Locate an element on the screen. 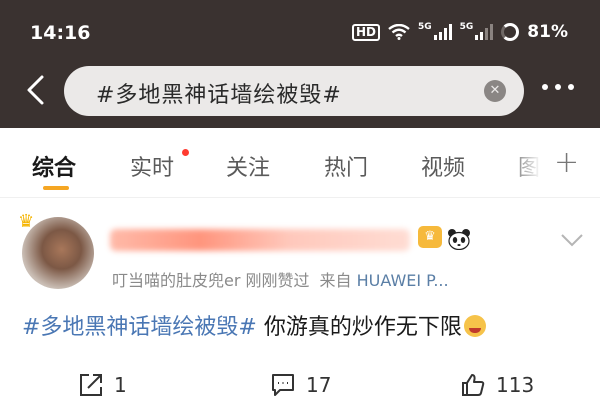  comment-button: 17 is located at coordinates (300, 385).